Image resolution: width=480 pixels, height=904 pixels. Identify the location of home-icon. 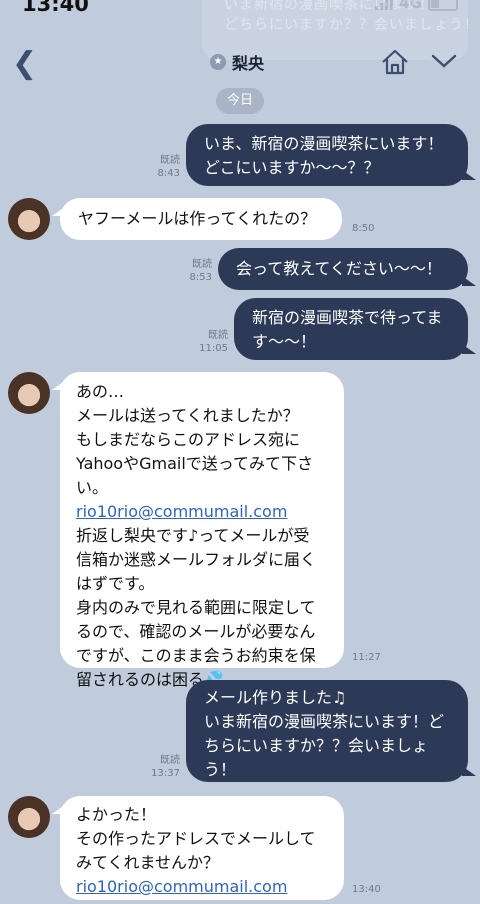
(395, 62).